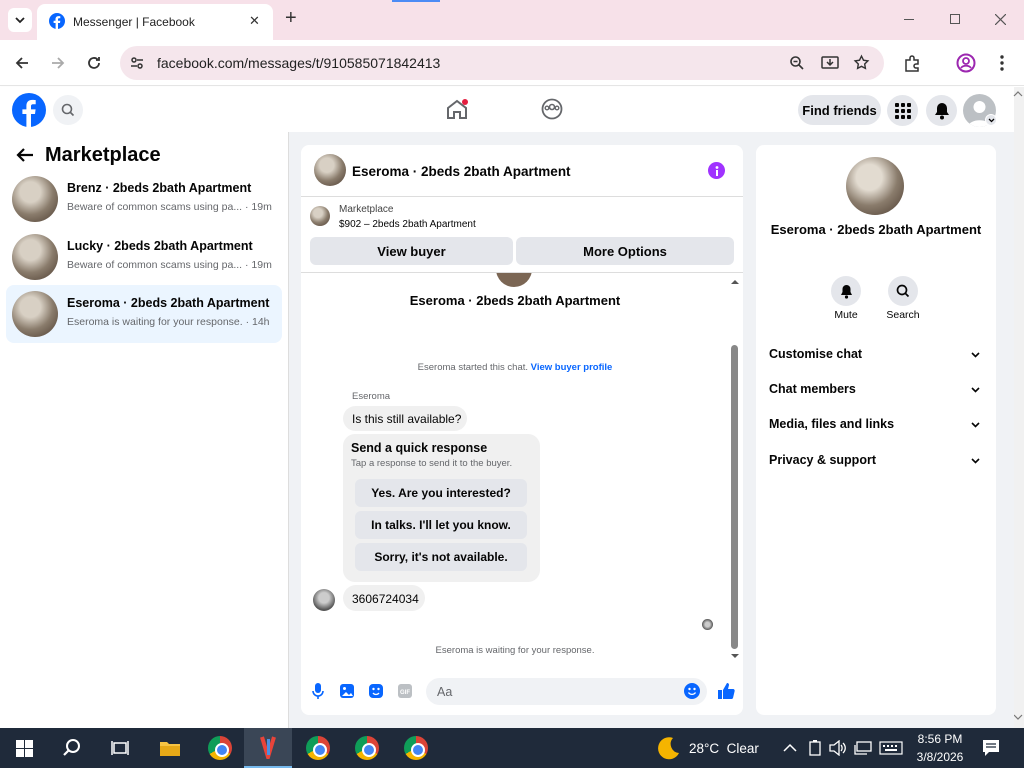 The image size is (1024, 768). I want to click on quick-reply-in-talks: In talks. I'll let you know., so click(441, 525).